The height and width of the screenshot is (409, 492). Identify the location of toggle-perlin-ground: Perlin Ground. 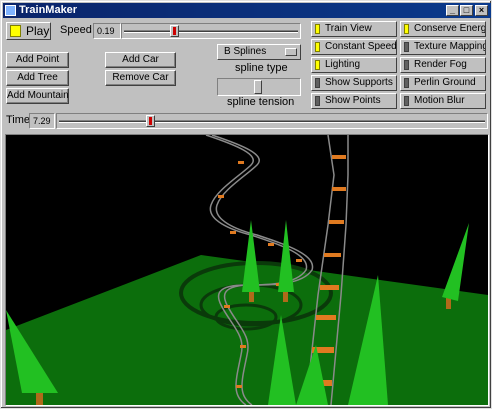
(443, 83).